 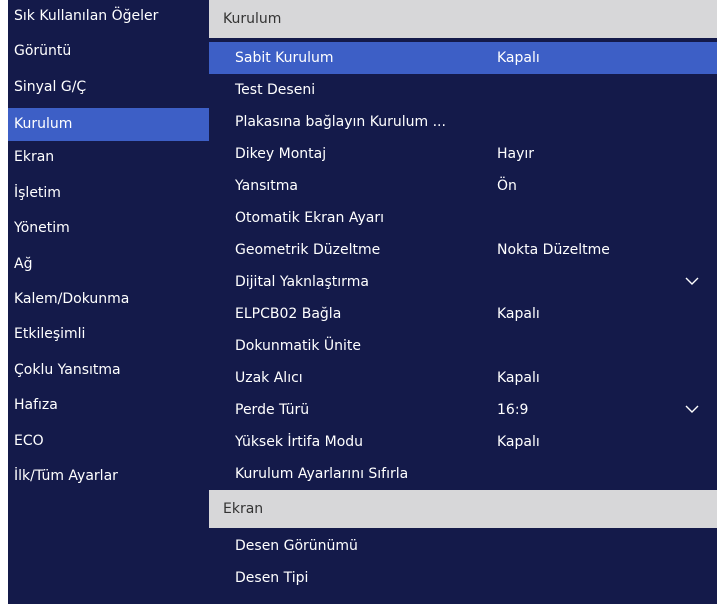 I want to click on sidebar-item-operation: İşletim, so click(x=108, y=193).